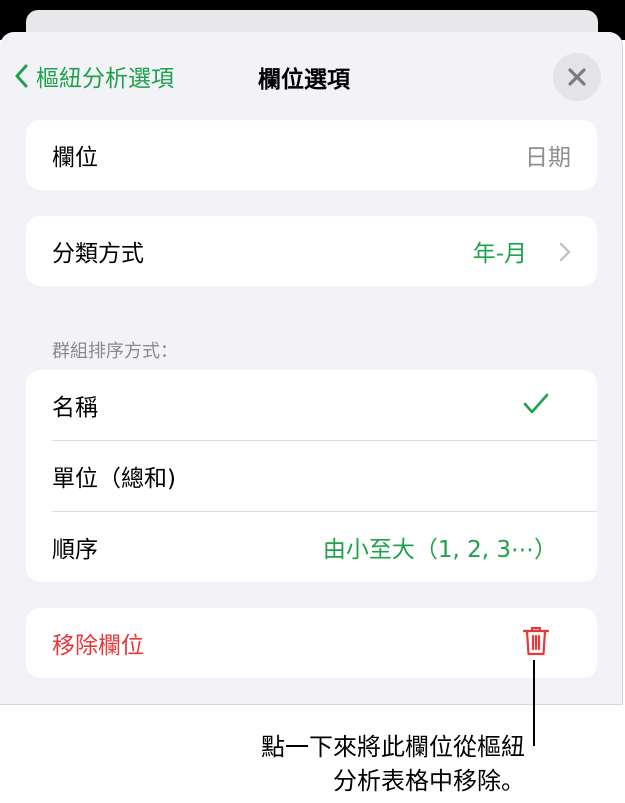  I want to click on field-card: 欄位 日期, so click(311, 155).